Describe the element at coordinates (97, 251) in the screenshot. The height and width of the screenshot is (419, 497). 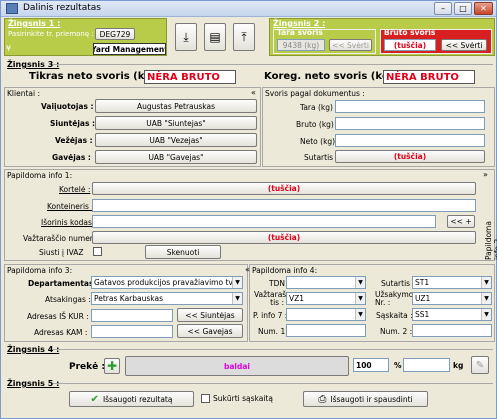
I see `send-ivaz-checkbox` at that location.